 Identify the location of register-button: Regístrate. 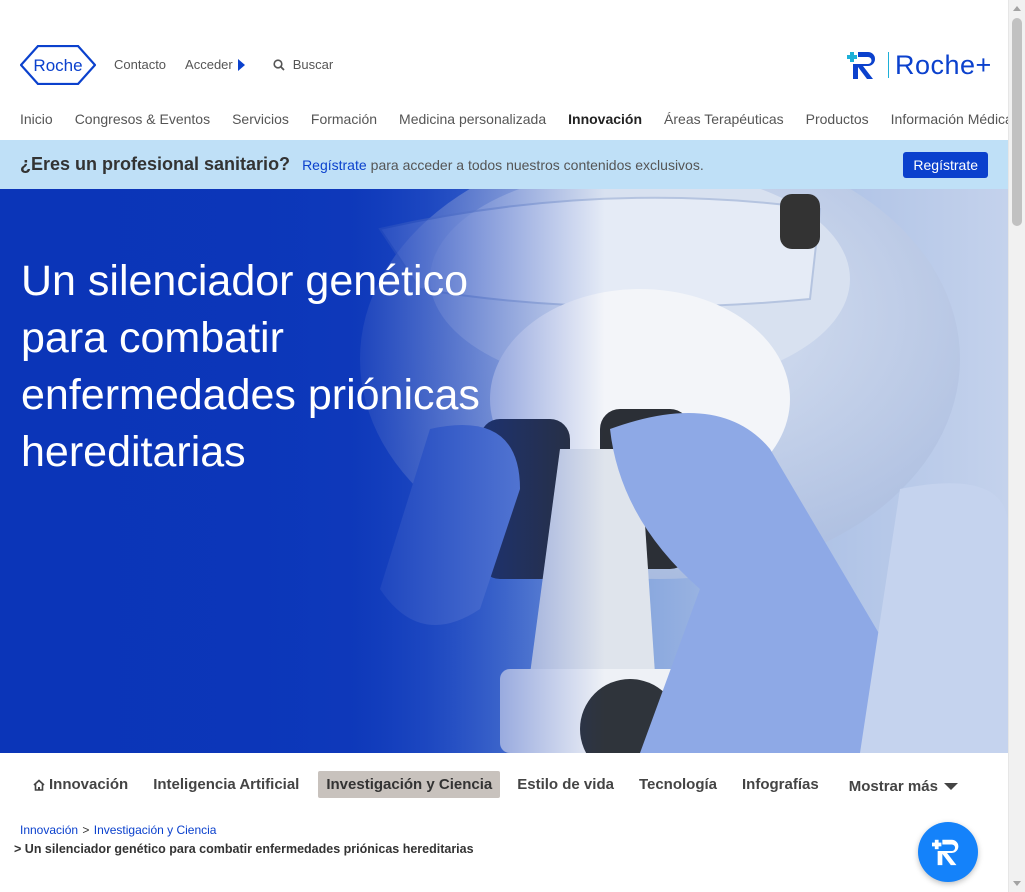
(945, 165).